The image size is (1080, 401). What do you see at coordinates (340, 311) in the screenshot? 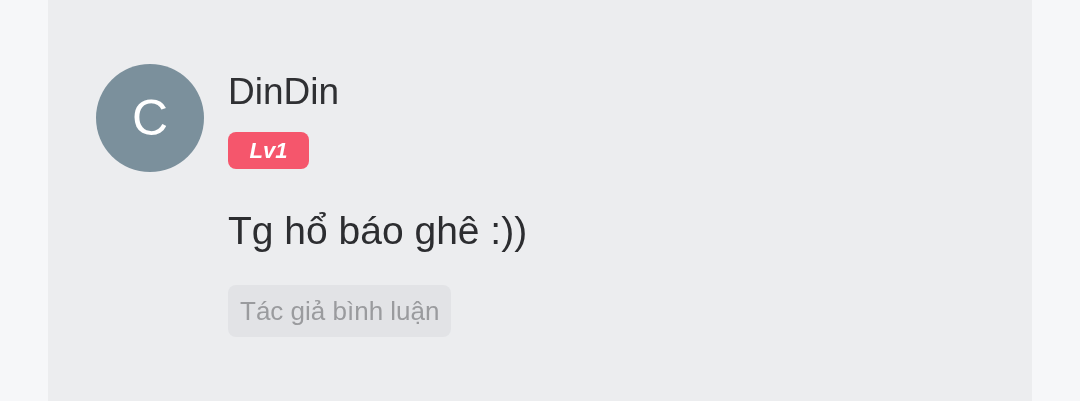
I see `author-tag: Tác giả bình luận` at bounding box center [340, 311].